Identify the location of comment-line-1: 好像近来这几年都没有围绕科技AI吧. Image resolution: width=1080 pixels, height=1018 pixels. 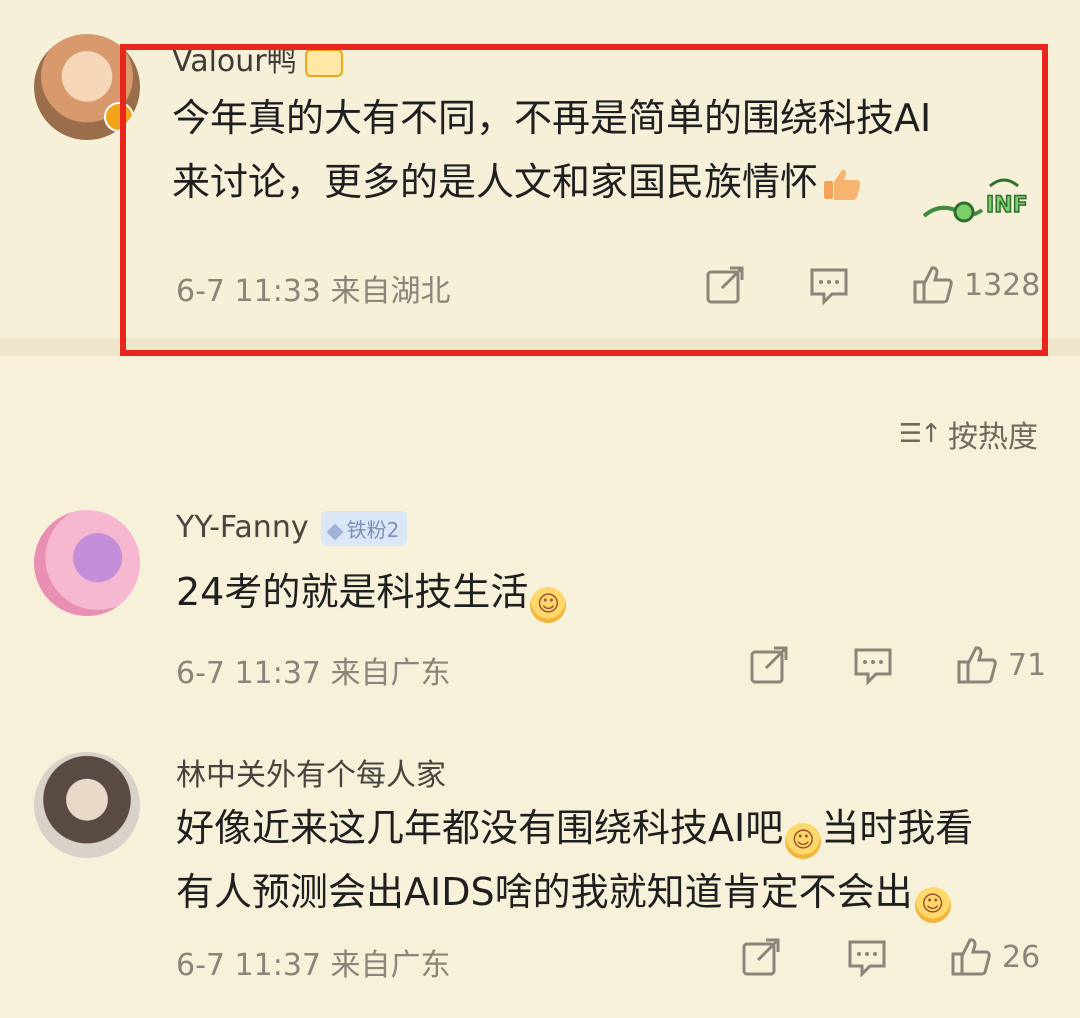
(480, 828).